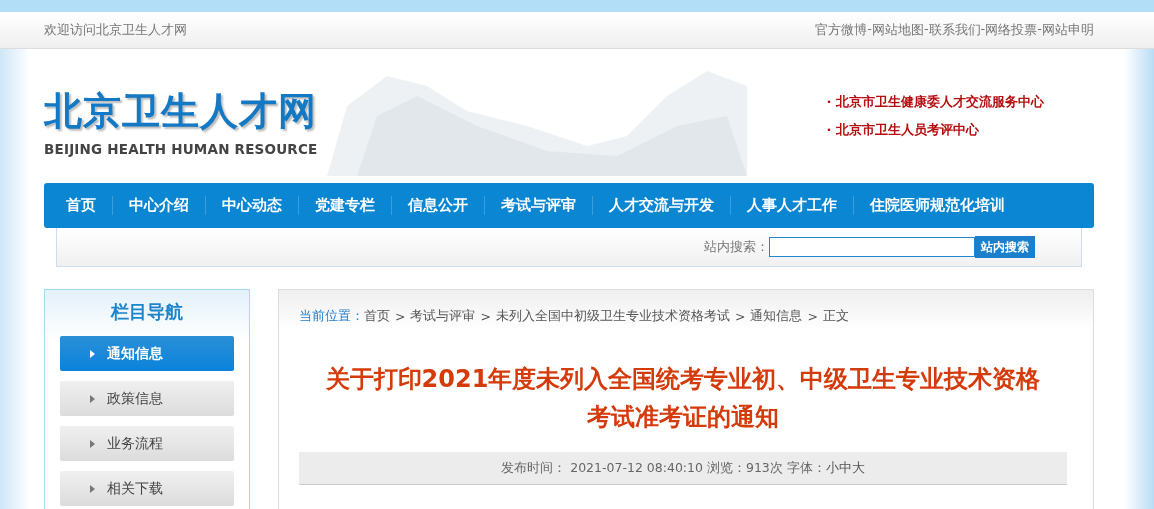  What do you see at coordinates (147, 398) in the screenshot?
I see `sidebar-item: 政策信息` at bounding box center [147, 398].